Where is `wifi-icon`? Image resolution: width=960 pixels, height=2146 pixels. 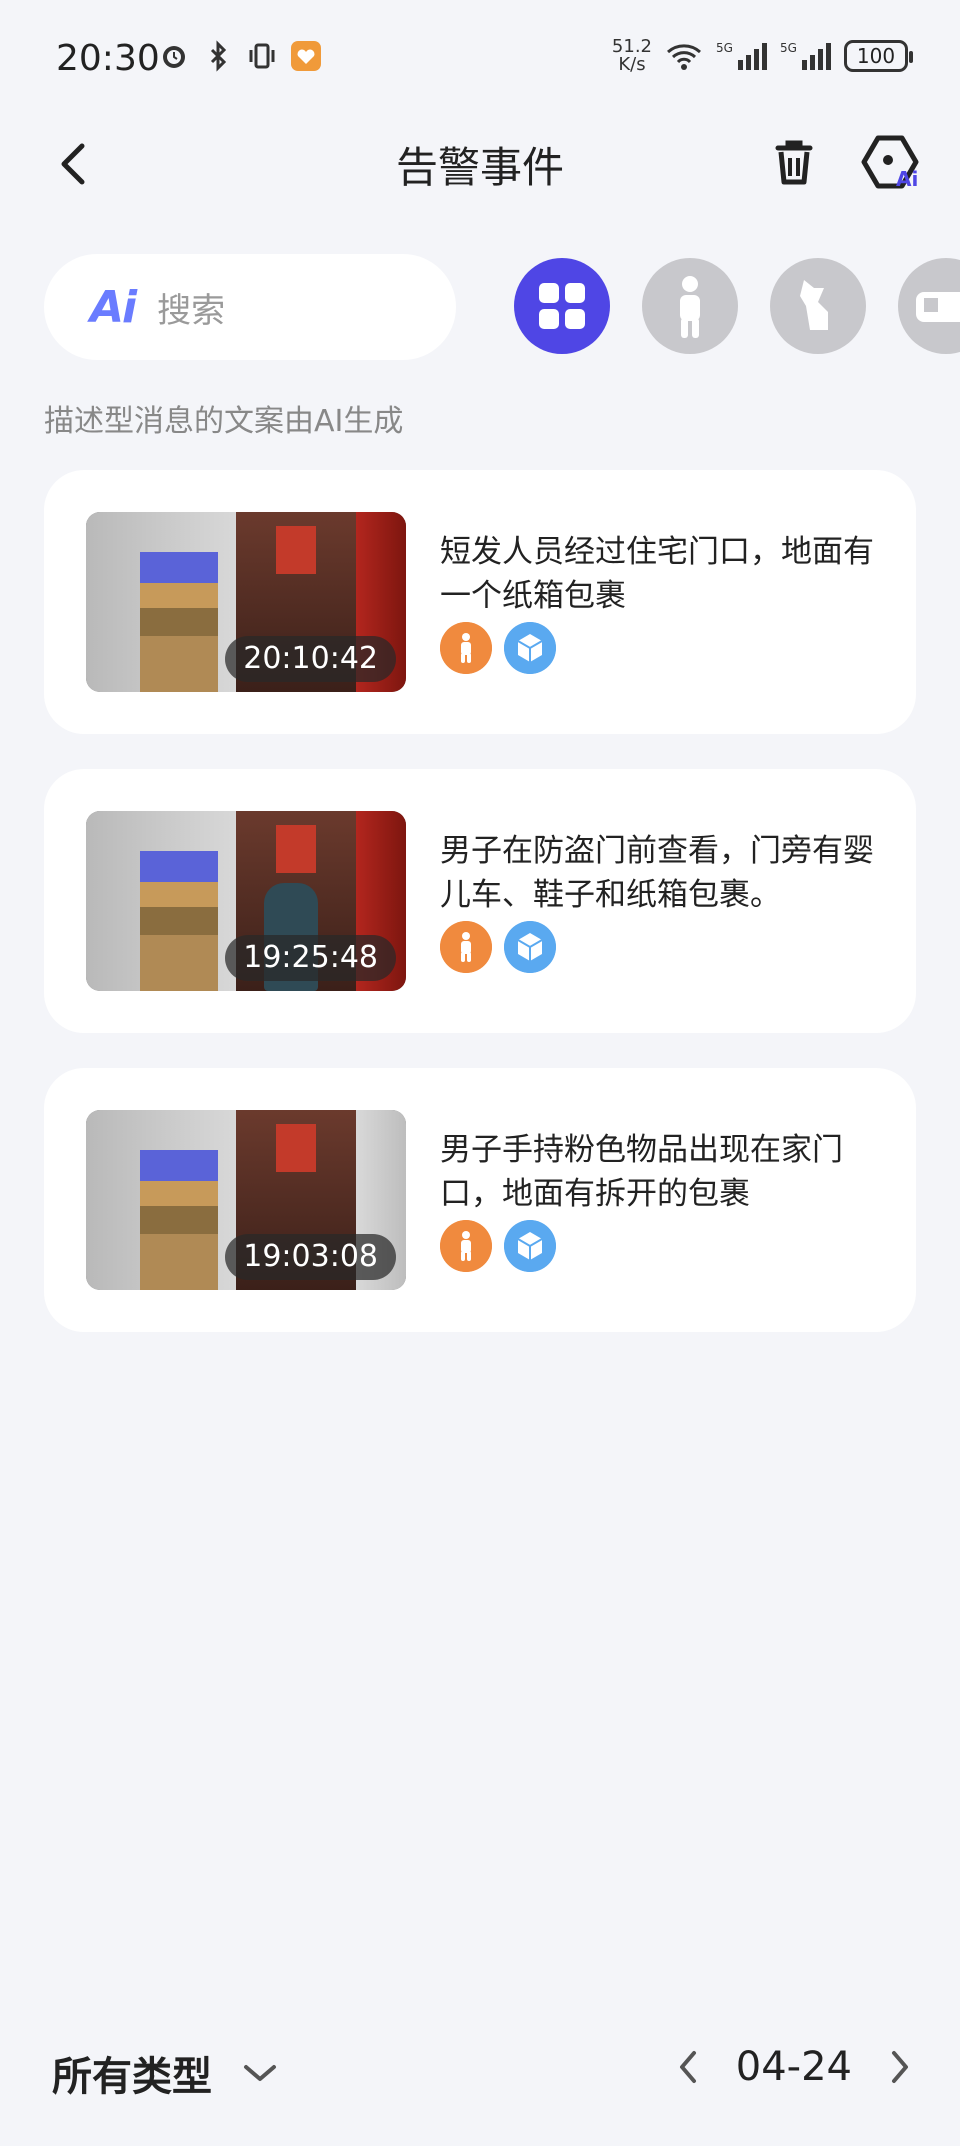
wifi-icon is located at coordinates (684, 57).